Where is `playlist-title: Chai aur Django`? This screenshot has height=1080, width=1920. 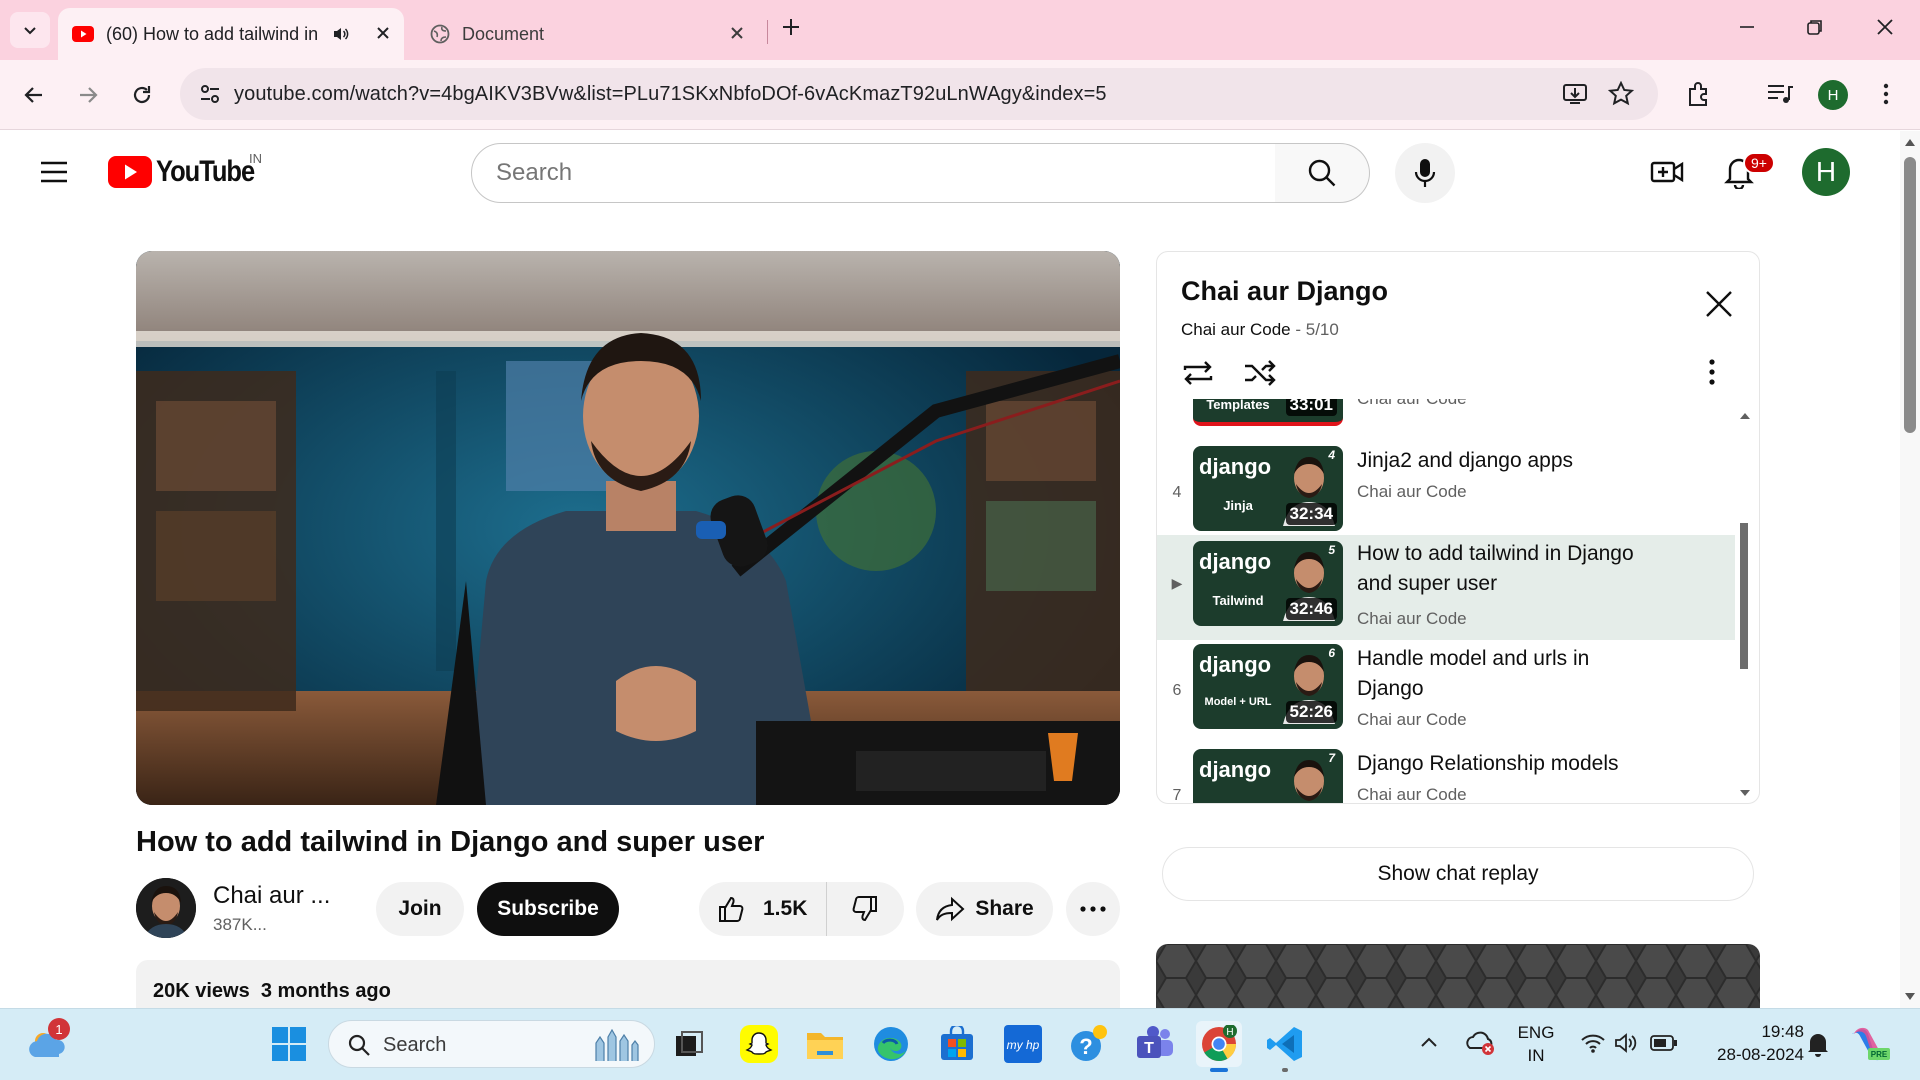
playlist-title: Chai aur Django is located at coordinates (1284, 291).